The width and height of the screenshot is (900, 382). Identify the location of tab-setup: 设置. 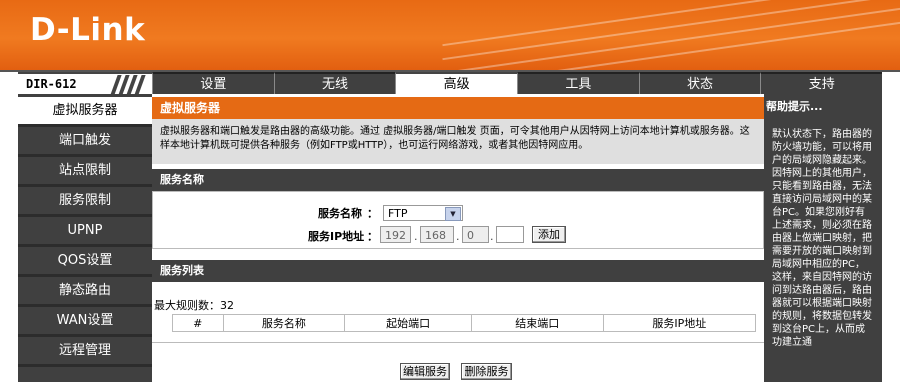
(213, 83).